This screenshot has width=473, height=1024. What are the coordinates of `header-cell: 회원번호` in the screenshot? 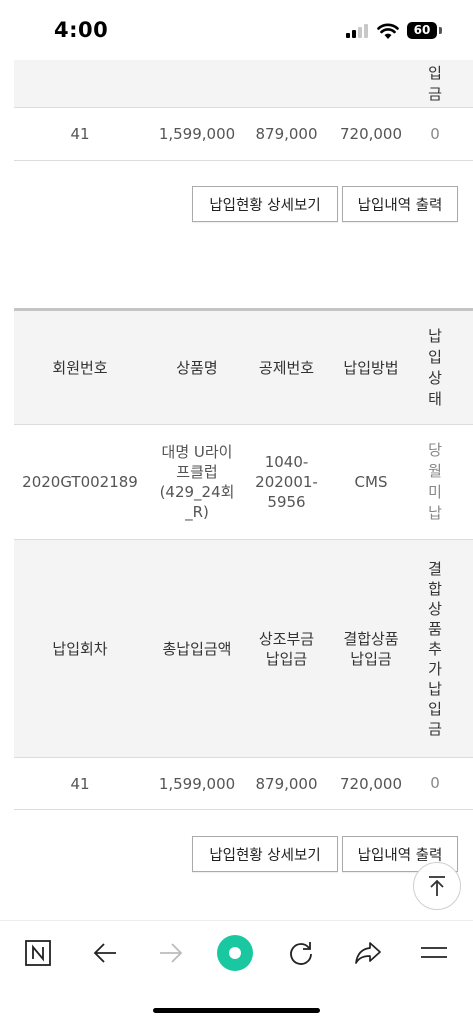 It's located at (80, 367).